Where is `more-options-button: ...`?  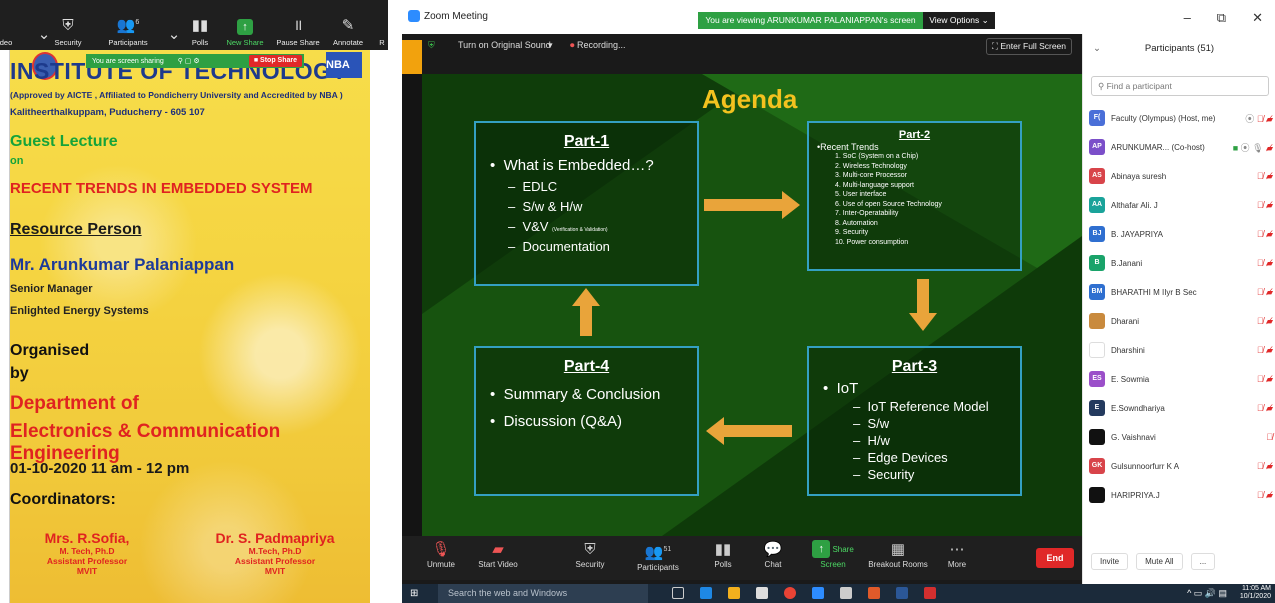 more-options-button: ... is located at coordinates (1203, 561).